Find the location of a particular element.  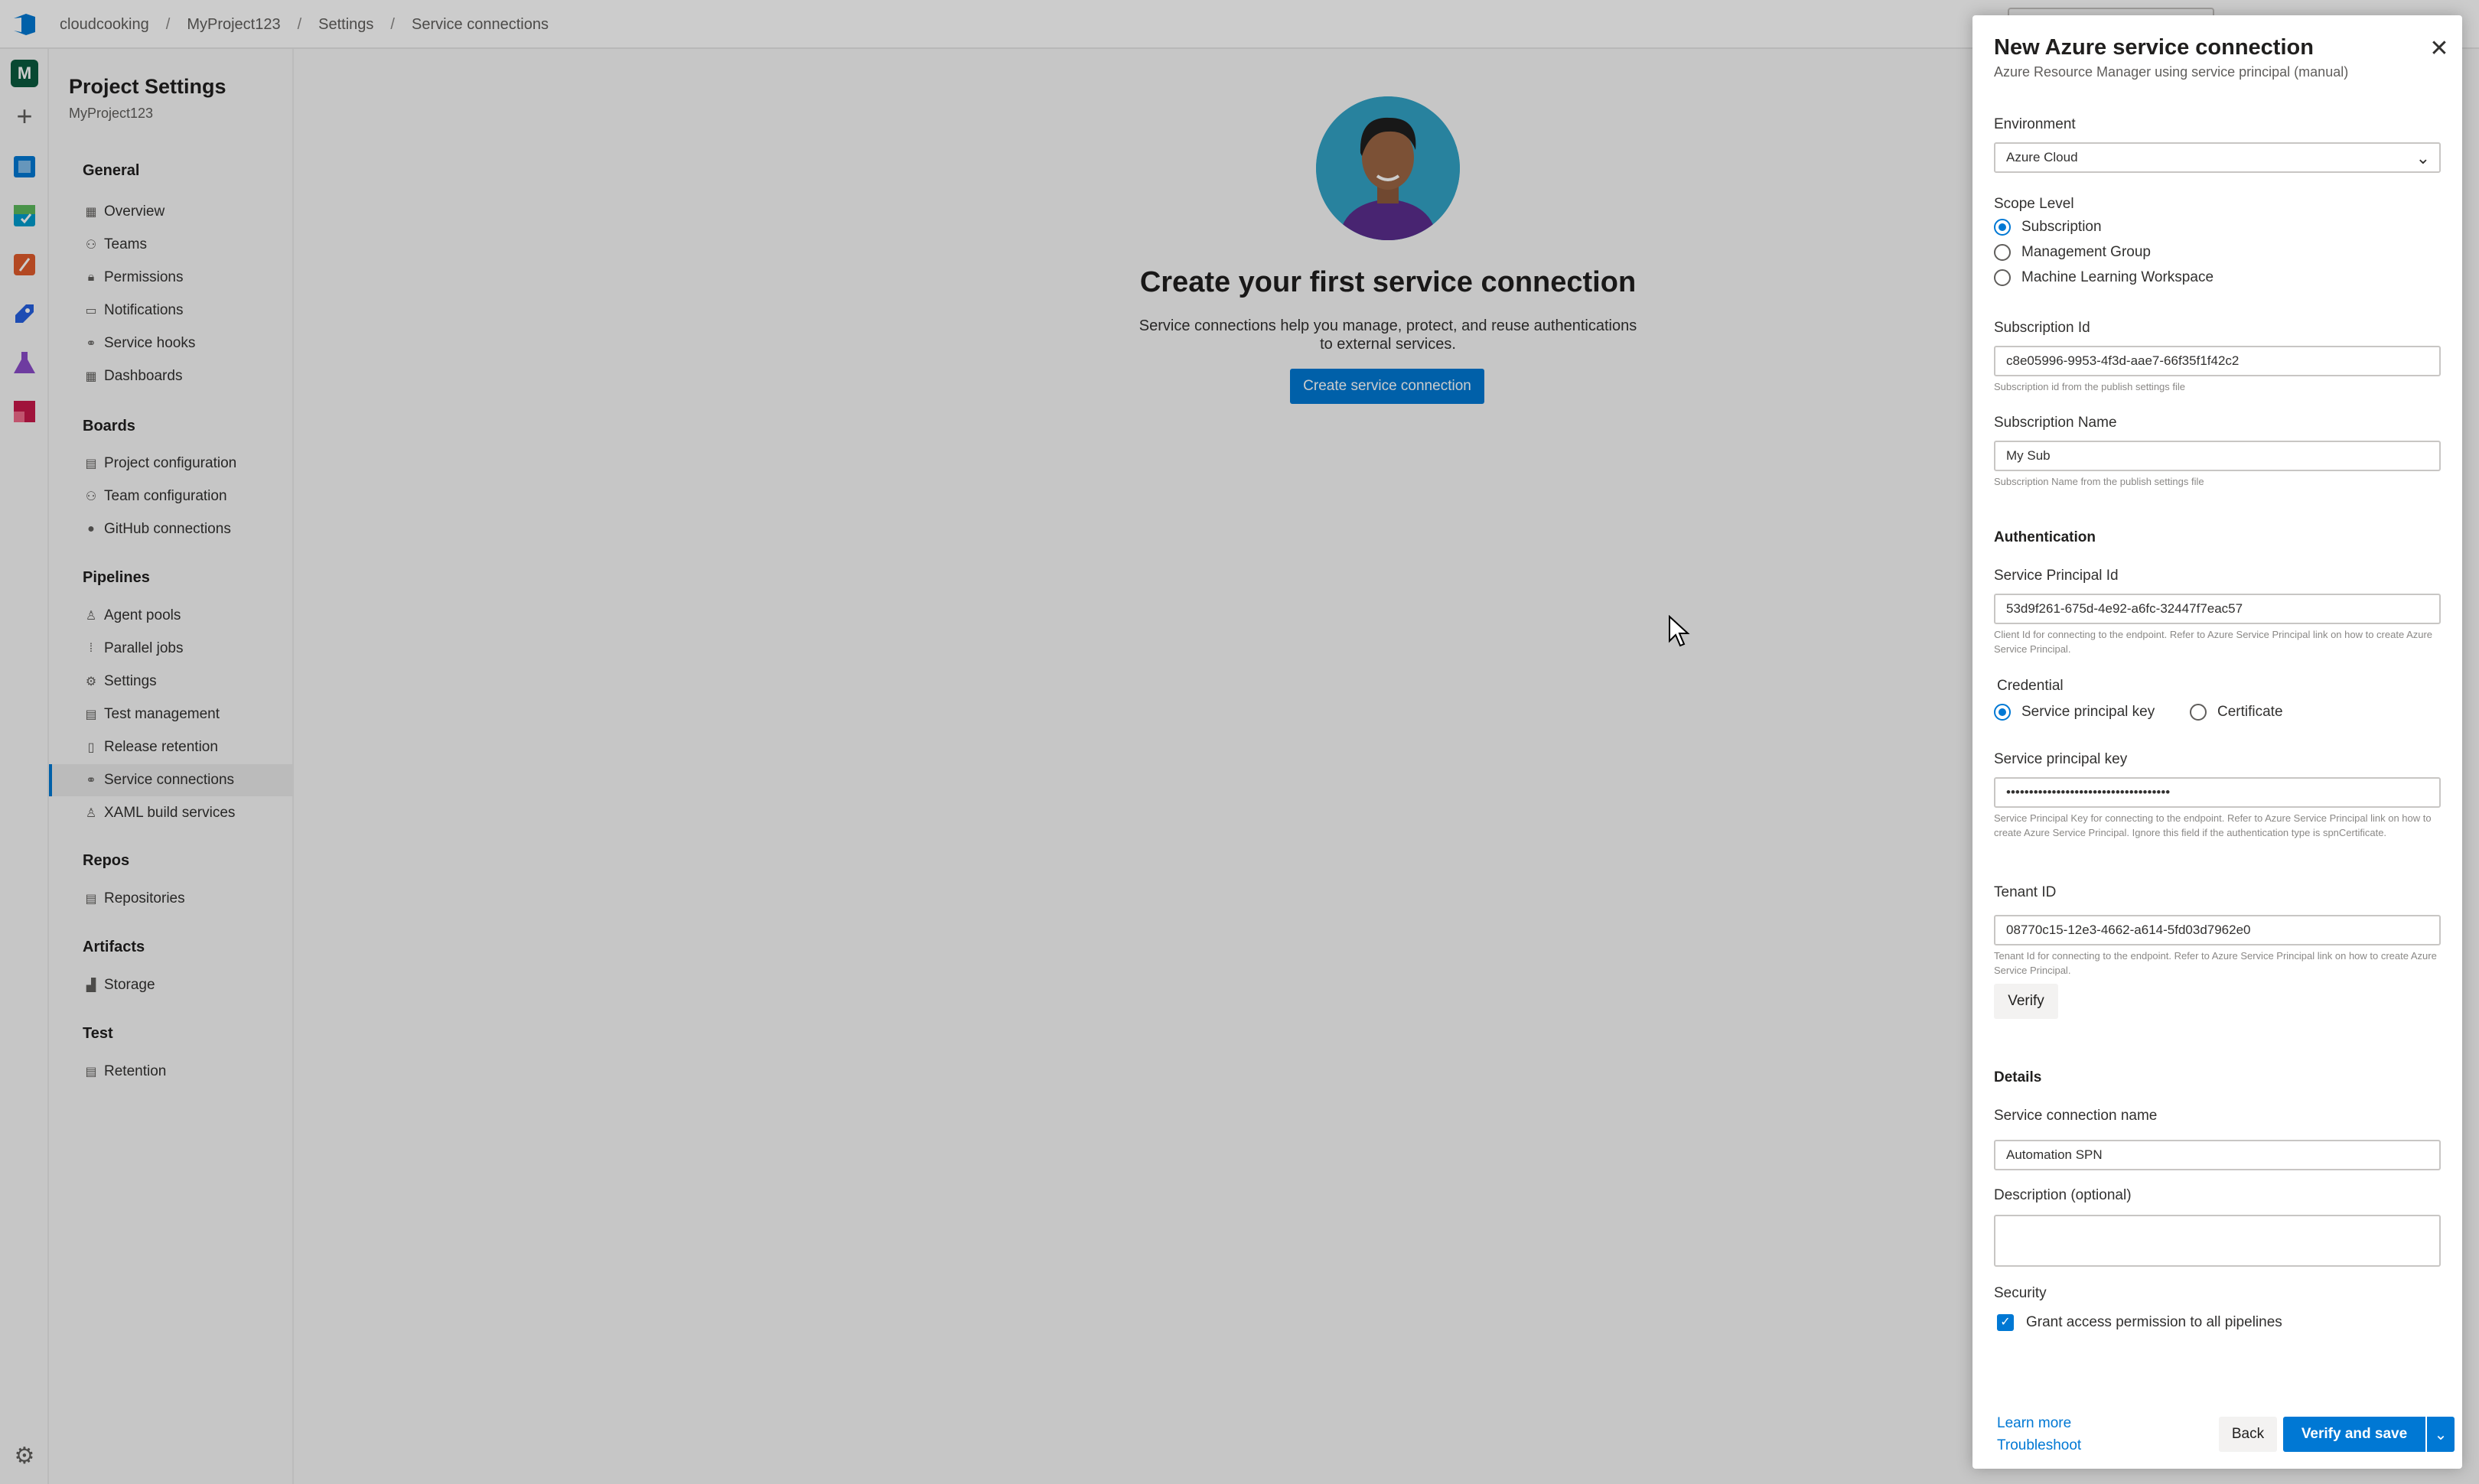

mouse-cursor-icon is located at coordinates (1679, 631).